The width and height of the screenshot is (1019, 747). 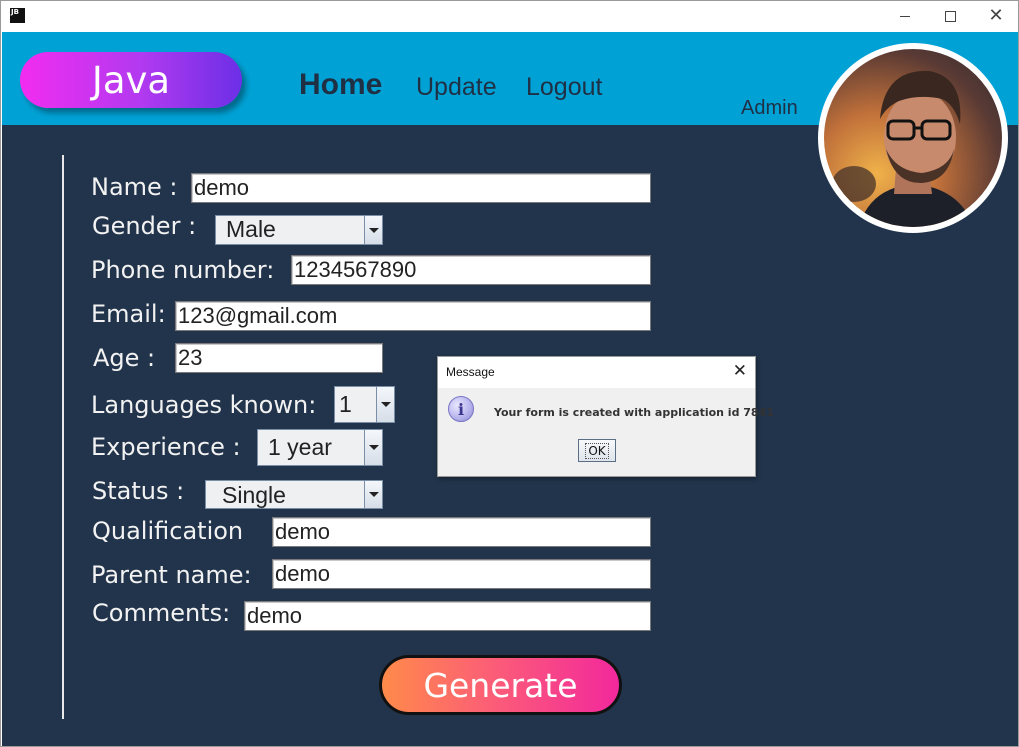 I want to click on maximize-button, so click(x=950, y=16).